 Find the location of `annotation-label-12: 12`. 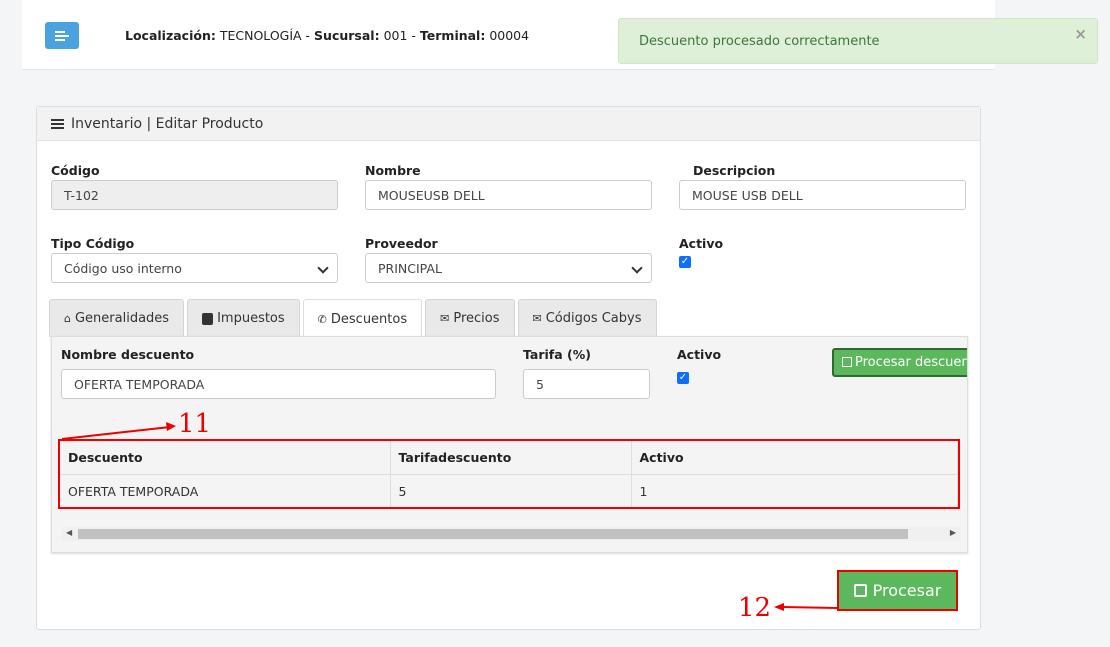

annotation-label-12: 12 is located at coordinates (755, 608).